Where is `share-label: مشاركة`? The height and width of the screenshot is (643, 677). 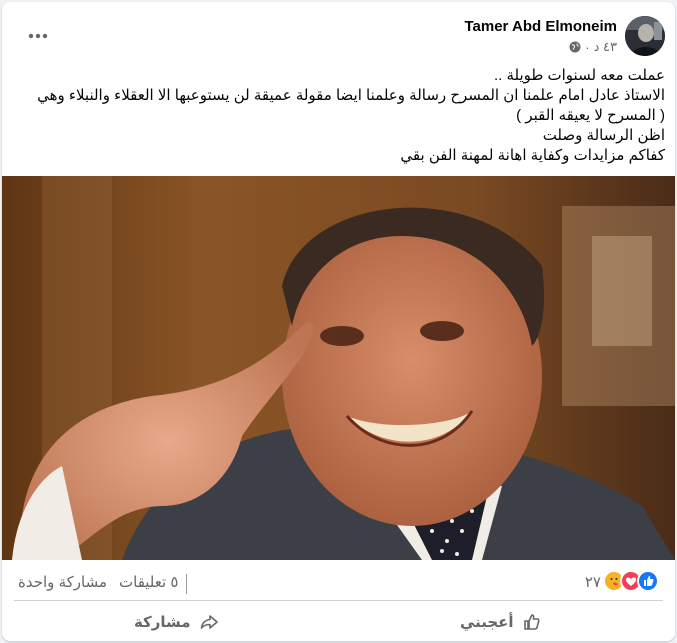
share-label: مشاركة is located at coordinates (162, 622).